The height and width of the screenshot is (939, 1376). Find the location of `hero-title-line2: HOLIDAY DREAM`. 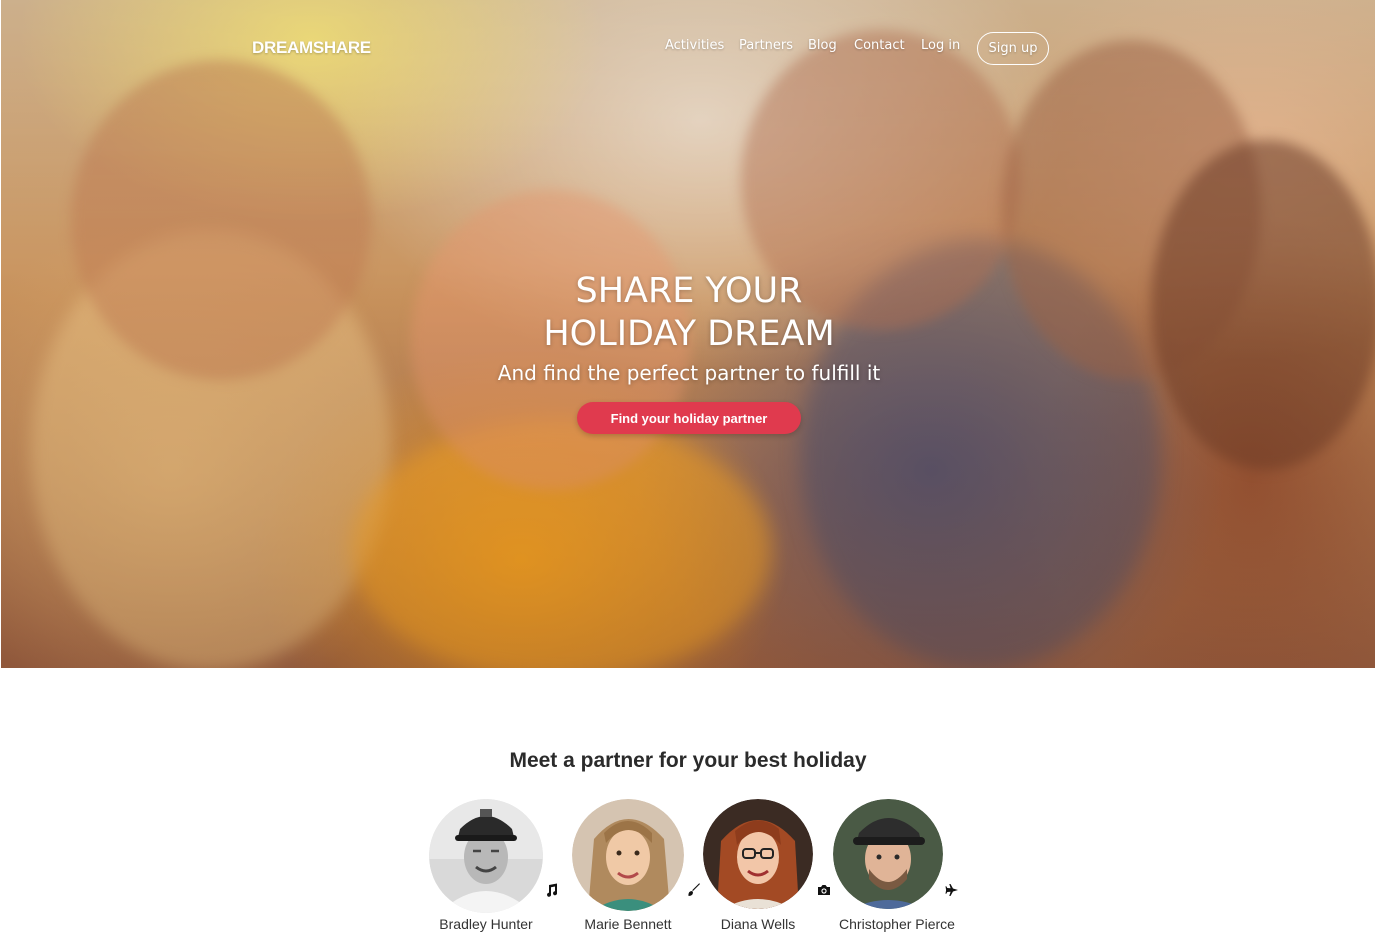

hero-title-line2: HOLIDAY DREAM is located at coordinates (689, 334).